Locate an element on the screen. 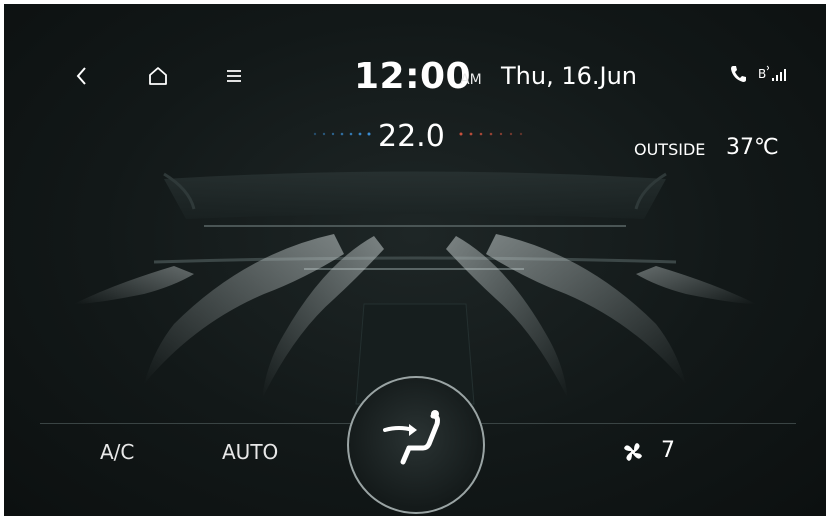  clock-date: Thu, 16.Jun is located at coordinates (569, 76).